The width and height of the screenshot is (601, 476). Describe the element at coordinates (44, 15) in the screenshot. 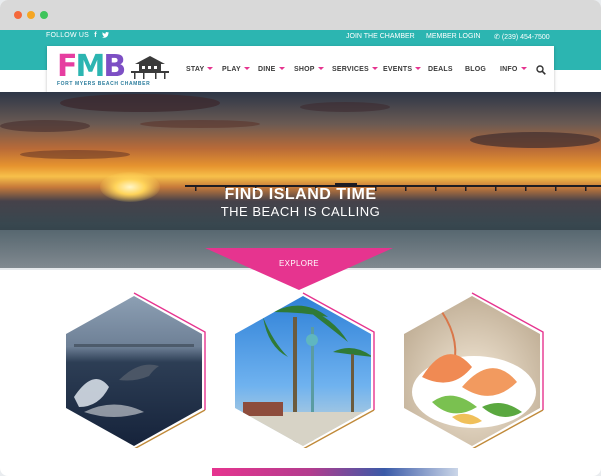

I see `maximize-window-button` at that location.